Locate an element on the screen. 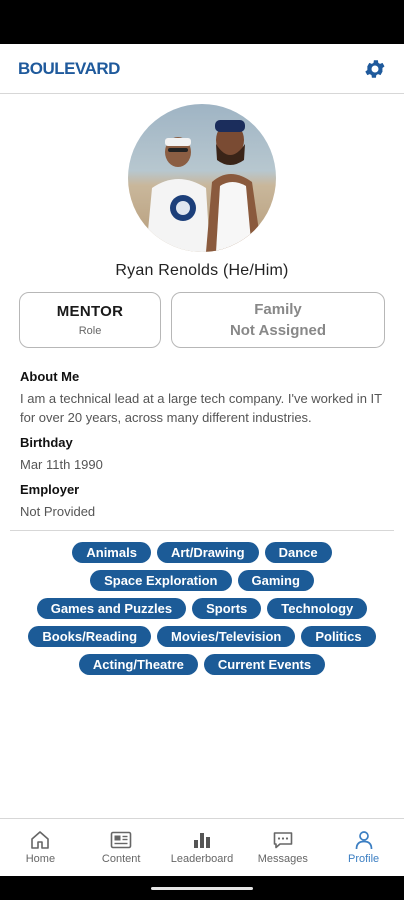  leaderboard-icon is located at coordinates (201, 840).